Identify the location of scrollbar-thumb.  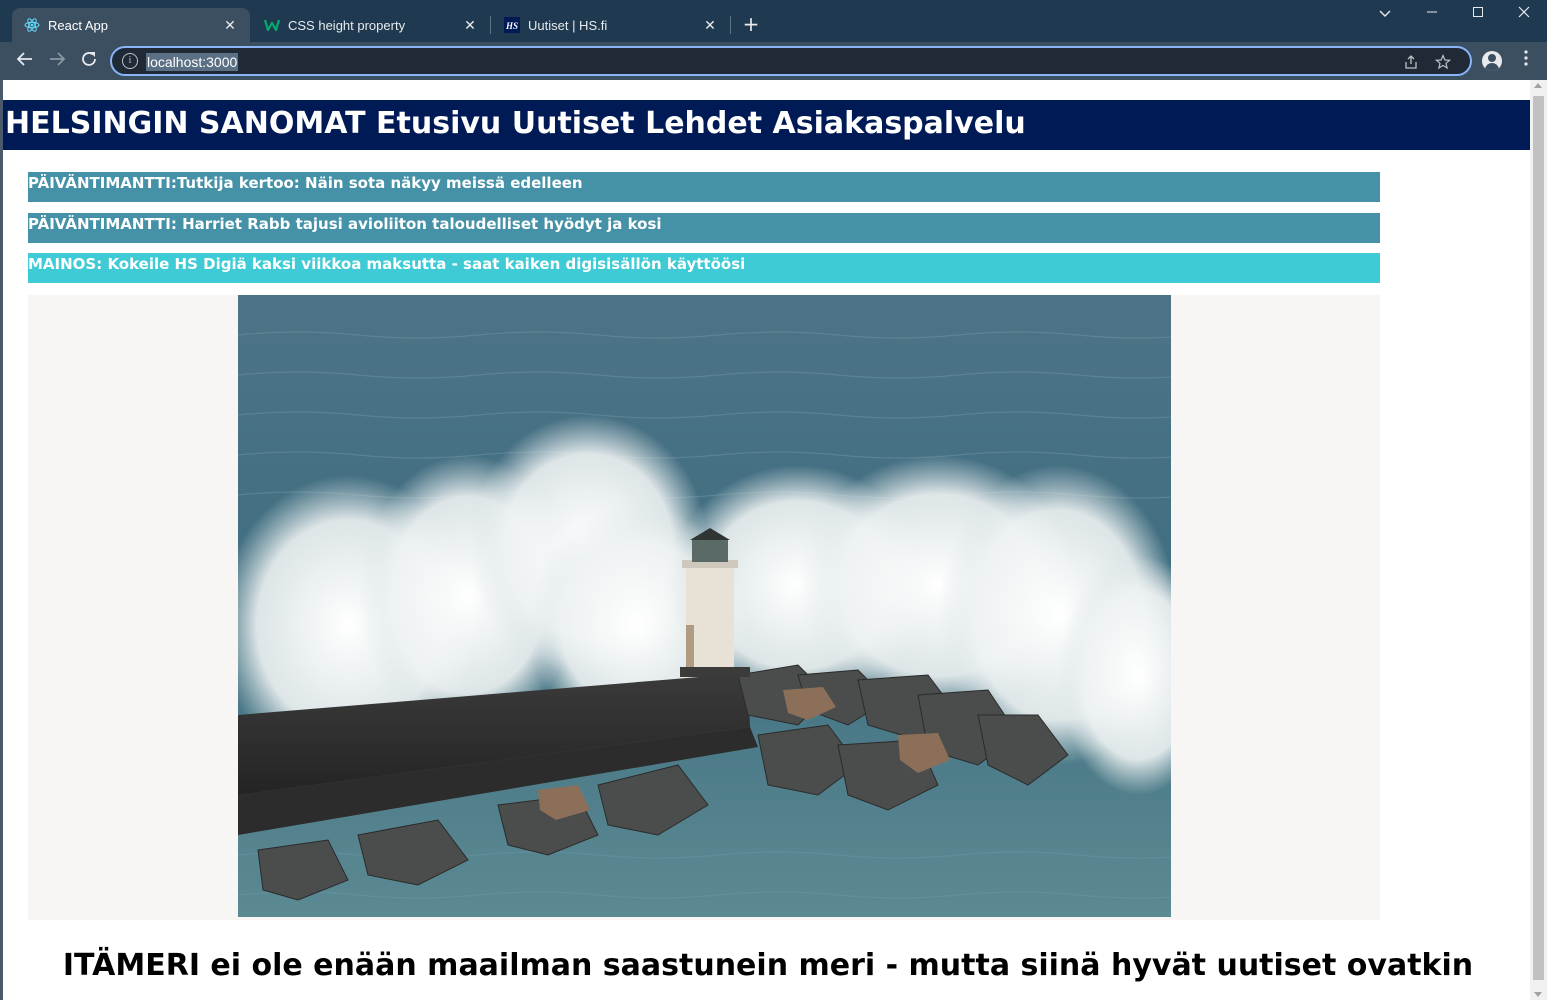
(1538, 538).